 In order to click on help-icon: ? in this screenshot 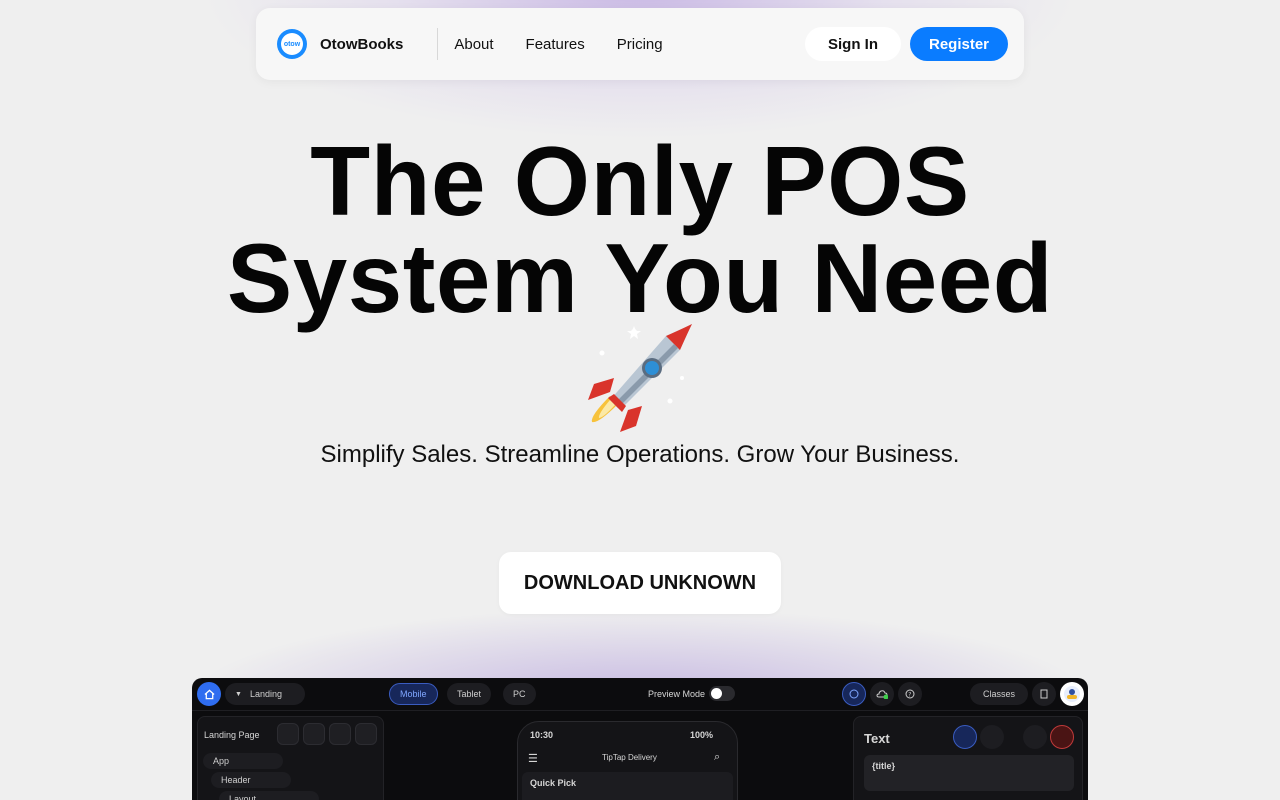, I will do `click(910, 694)`.